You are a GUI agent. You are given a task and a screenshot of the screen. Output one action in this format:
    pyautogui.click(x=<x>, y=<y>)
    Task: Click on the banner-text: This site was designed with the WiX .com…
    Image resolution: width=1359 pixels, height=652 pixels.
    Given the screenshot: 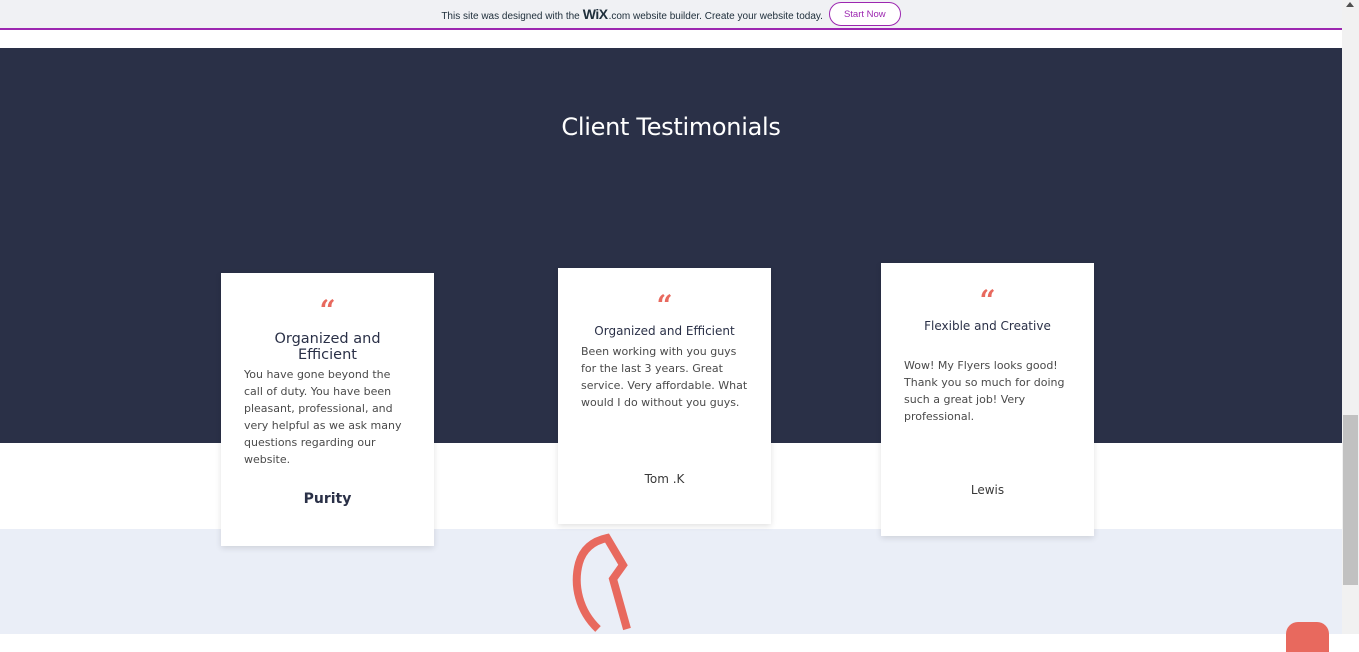 What is the action you would take?
    pyautogui.click(x=632, y=14)
    